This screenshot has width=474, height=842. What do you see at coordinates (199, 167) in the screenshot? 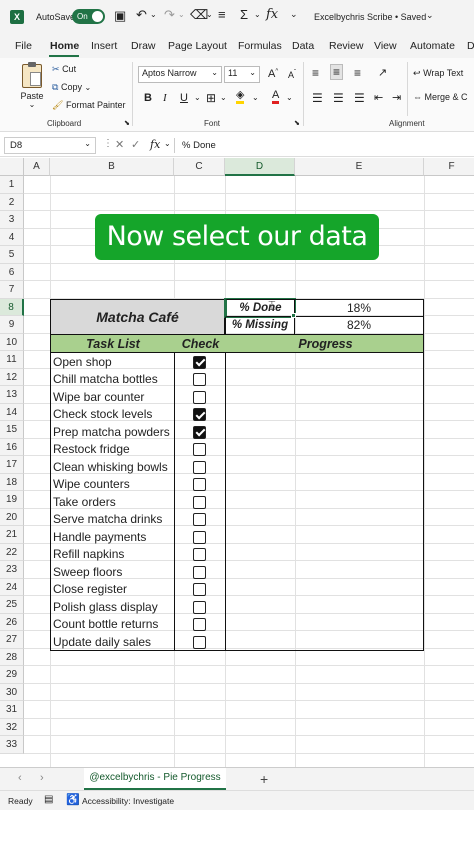
I see `column-header-c: C` at bounding box center [199, 167].